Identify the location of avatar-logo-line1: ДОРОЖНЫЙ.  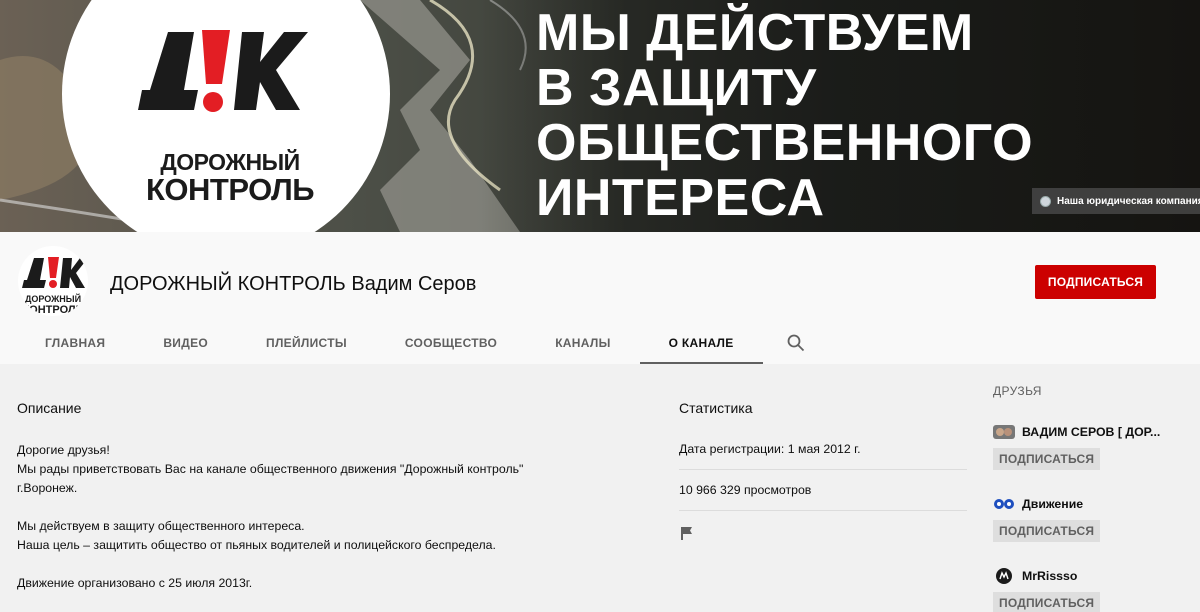
(53, 298).